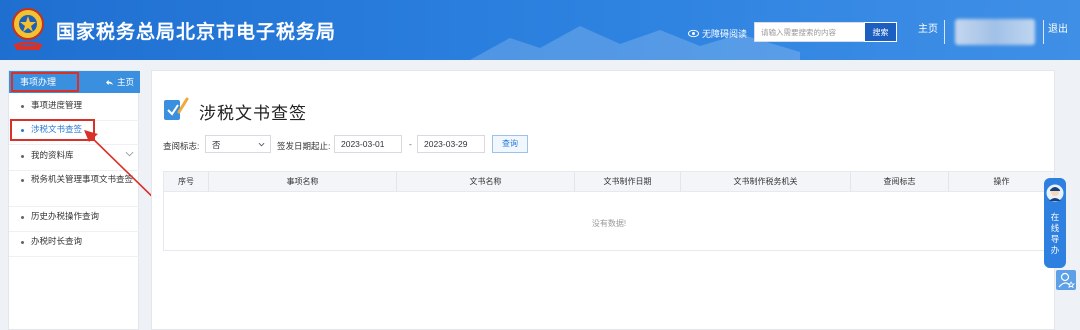 This screenshot has height=330, width=1080. Describe the element at coordinates (1001, 182) in the screenshot. I see `column-header: 操作` at that location.